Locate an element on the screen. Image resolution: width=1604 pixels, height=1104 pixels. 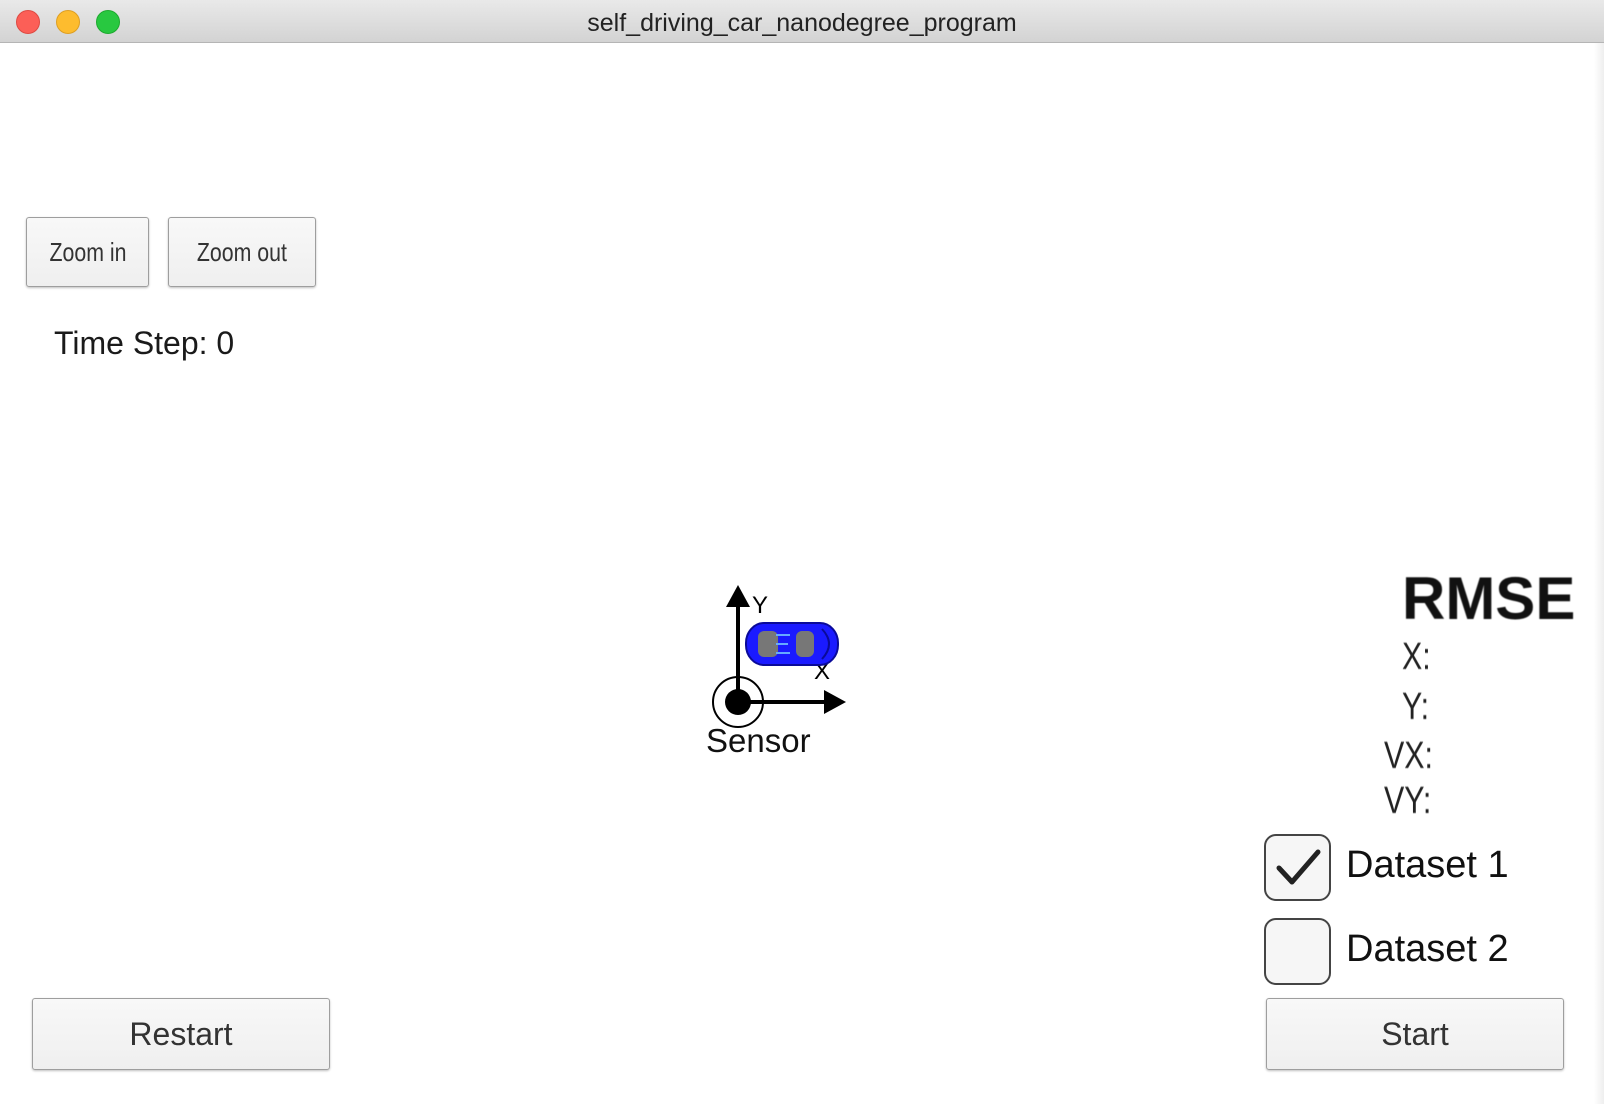
rmse-x-label: X: is located at coordinates (1416, 657).